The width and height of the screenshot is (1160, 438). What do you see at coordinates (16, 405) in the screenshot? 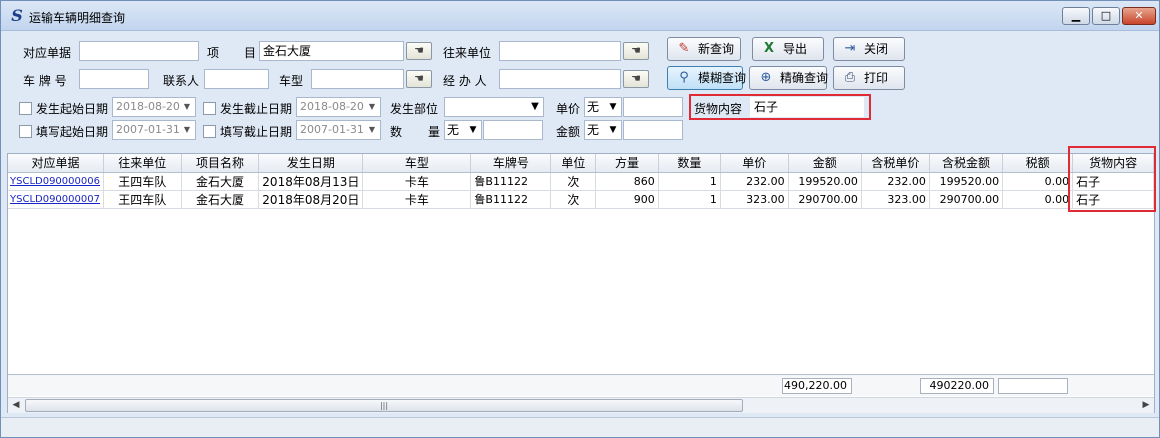
I see `scroll-left-icon: ◀` at bounding box center [16, 405].